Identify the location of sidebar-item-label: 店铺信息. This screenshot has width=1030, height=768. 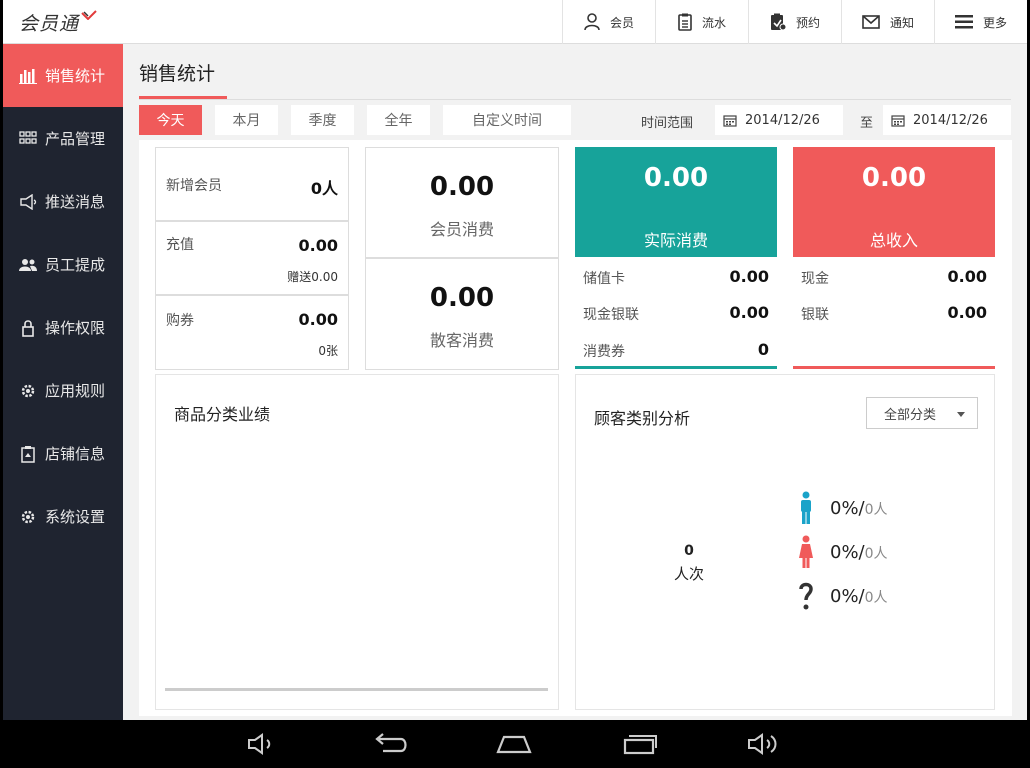
(75, 454).